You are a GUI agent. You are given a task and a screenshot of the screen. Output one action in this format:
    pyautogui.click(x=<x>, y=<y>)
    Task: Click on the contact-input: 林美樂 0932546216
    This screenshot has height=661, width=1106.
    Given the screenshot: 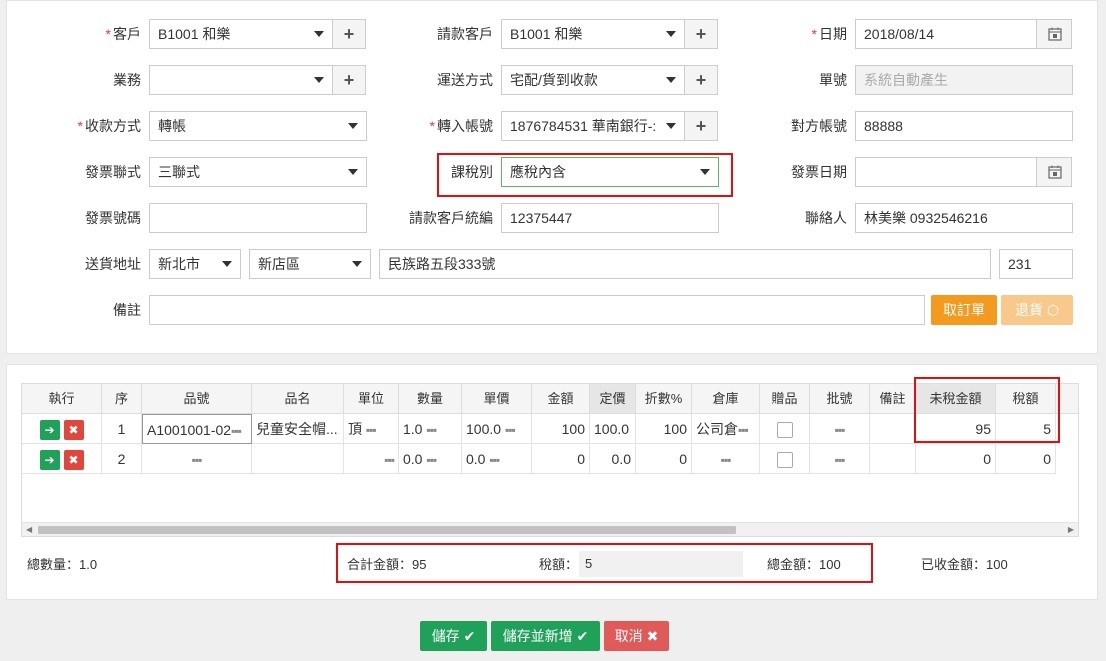 What is the action you would take?
    pyautogui.click(x=964, y=218)
    